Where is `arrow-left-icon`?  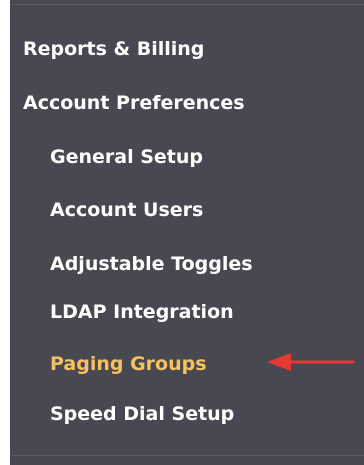 arrow-left-icon is located at coordinates (311, 362).